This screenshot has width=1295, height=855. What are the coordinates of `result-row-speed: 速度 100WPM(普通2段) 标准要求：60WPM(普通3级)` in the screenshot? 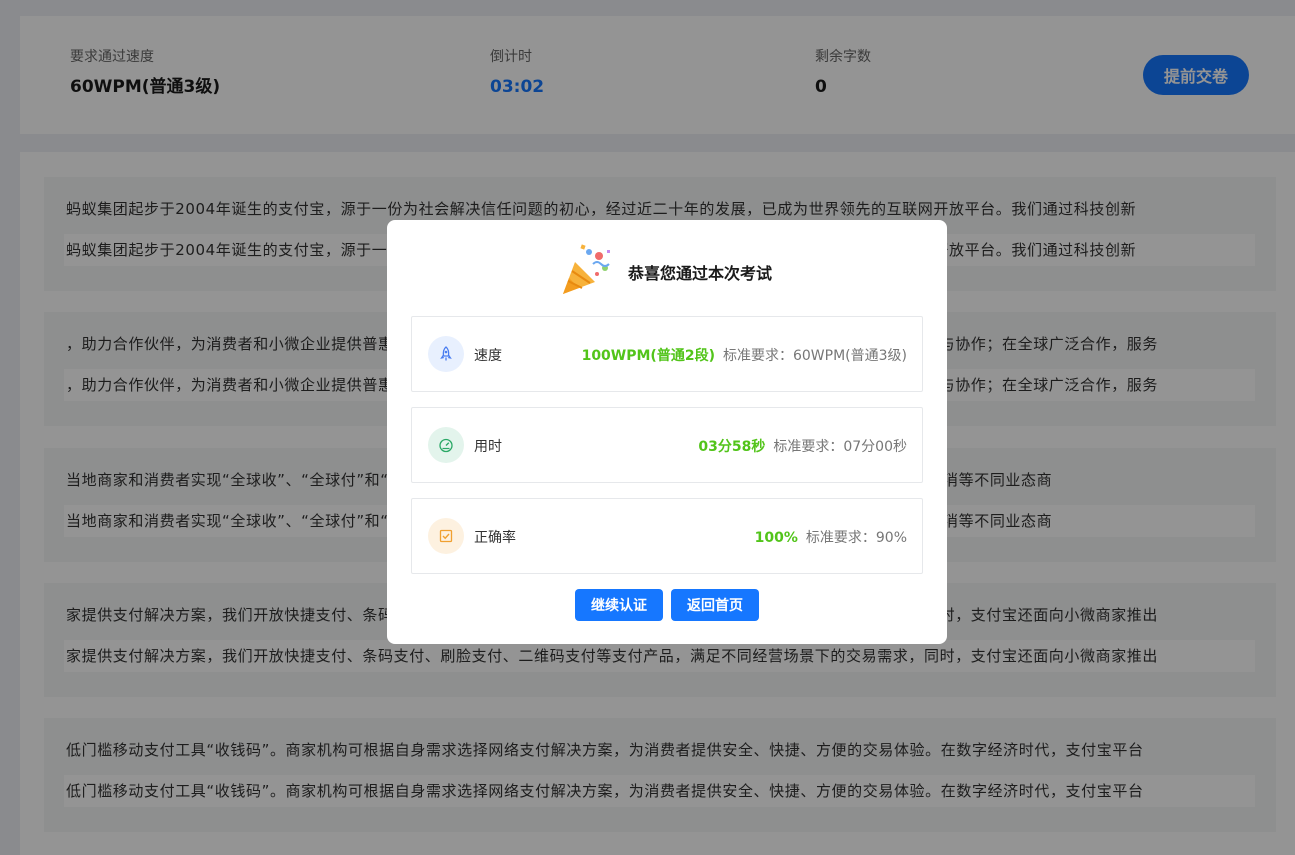 It's located at (667, 354).